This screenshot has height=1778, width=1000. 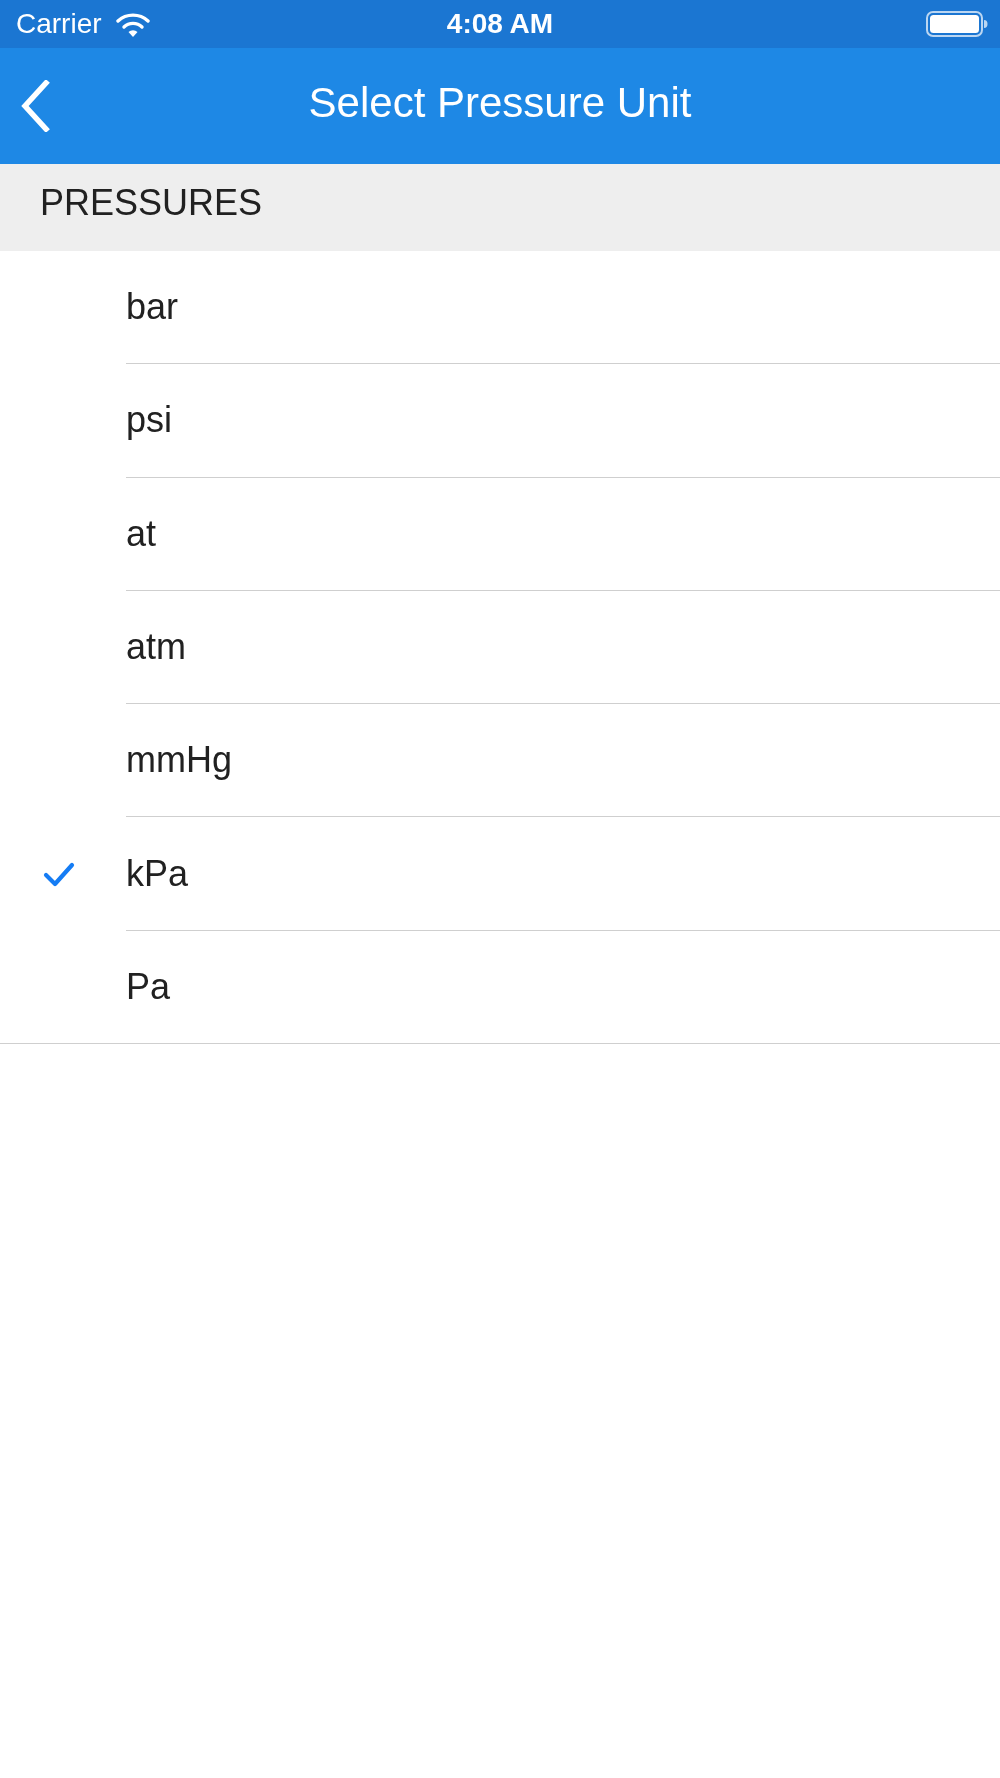 I want to click on back-chevron-icon, so click(x=35, y=106).